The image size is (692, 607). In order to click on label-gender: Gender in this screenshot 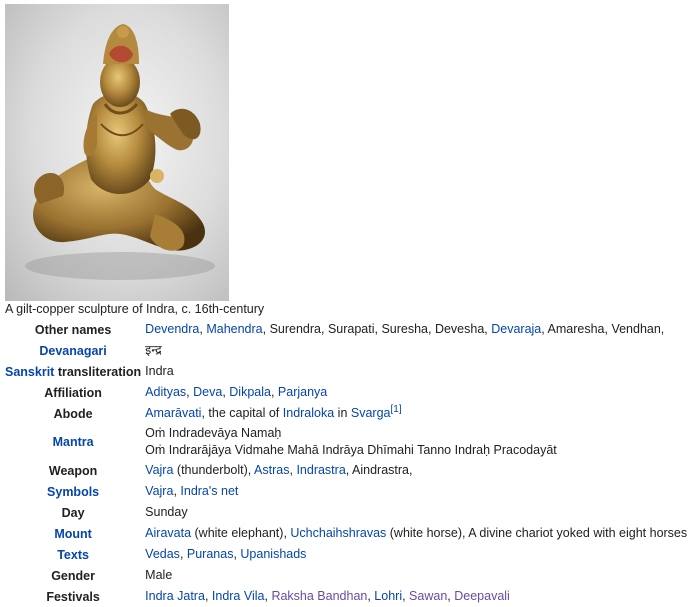, I will do `click(73, 575)`.